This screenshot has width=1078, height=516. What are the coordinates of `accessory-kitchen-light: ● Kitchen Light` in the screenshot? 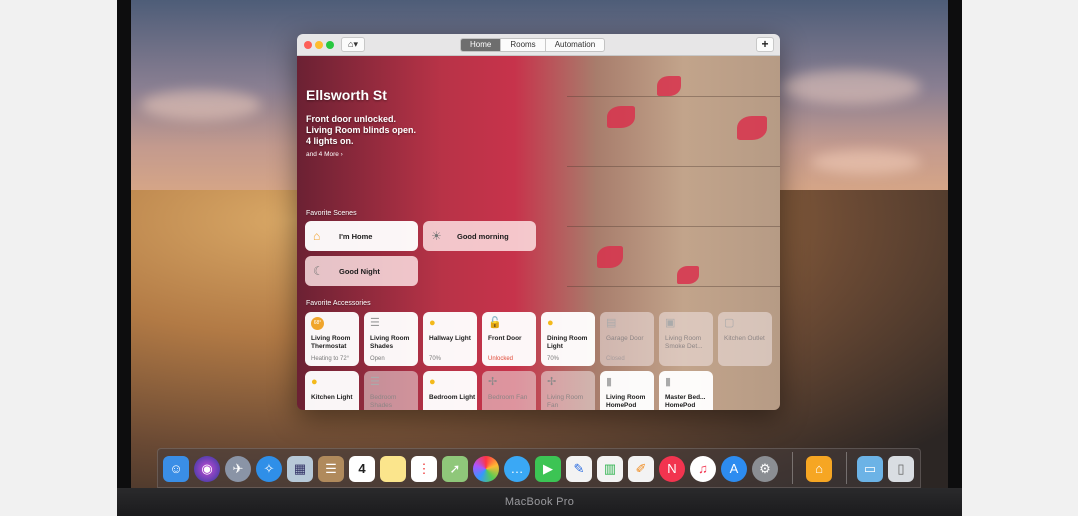 It's located at (332, 390).